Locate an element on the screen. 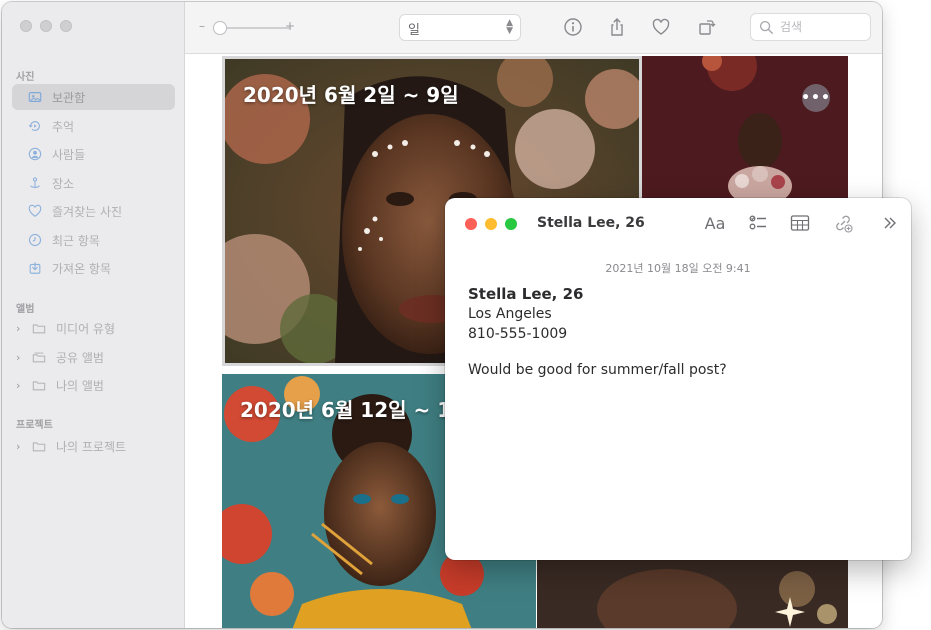 This screenshot has width=931, height=630. search-icon is located at coordinates (766, 27).